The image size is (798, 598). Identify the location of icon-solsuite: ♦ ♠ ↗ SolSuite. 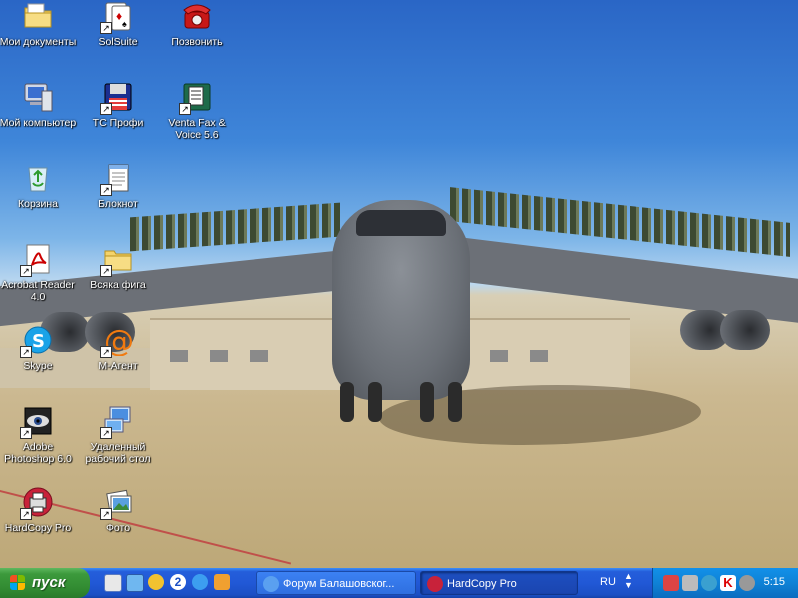
(118, 24).